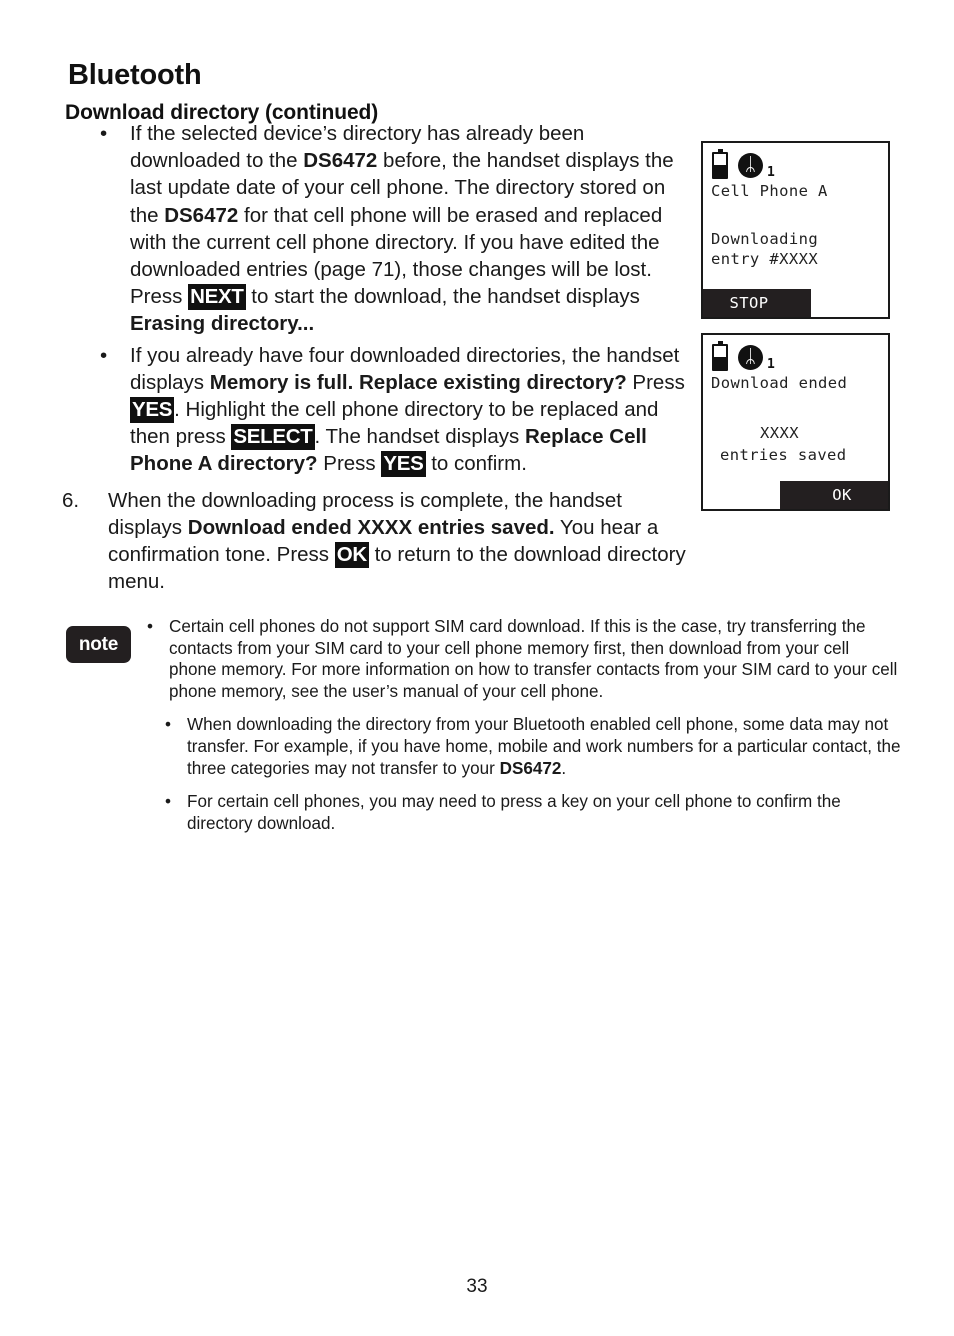 This screenshot has width=954, height=1336. What do you see at coordinates (765, 259) in the screenshot?
I see `lcd-body-line: entry #XXXX` at bounding box center [765, 259].